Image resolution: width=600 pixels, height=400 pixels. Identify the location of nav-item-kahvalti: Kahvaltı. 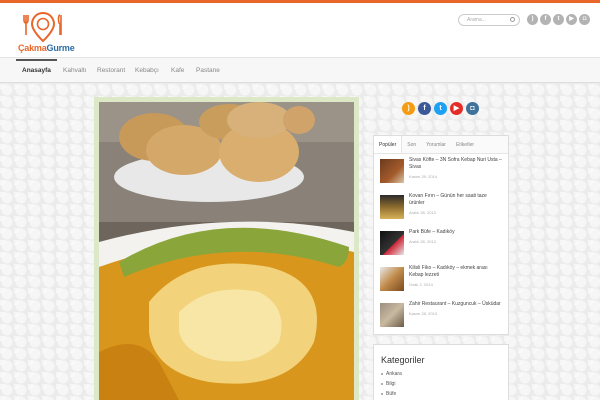
(75, 70).